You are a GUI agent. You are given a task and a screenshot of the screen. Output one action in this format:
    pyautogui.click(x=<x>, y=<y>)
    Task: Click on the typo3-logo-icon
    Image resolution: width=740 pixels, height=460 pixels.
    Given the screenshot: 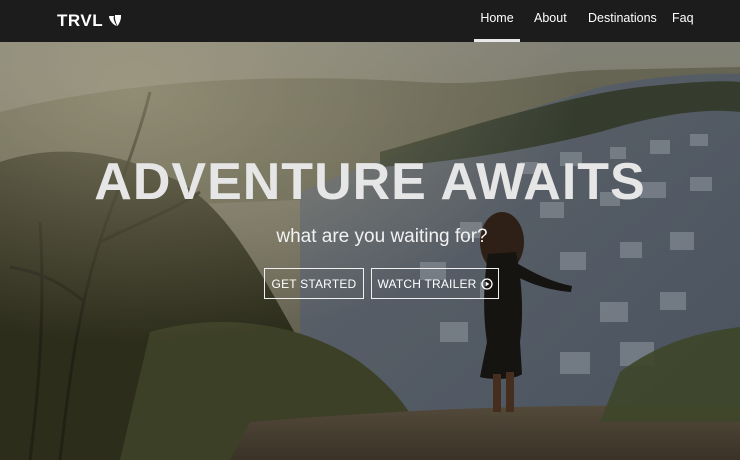 What is the action you would take?
    pyautogui.click(x=115, y=20)
    